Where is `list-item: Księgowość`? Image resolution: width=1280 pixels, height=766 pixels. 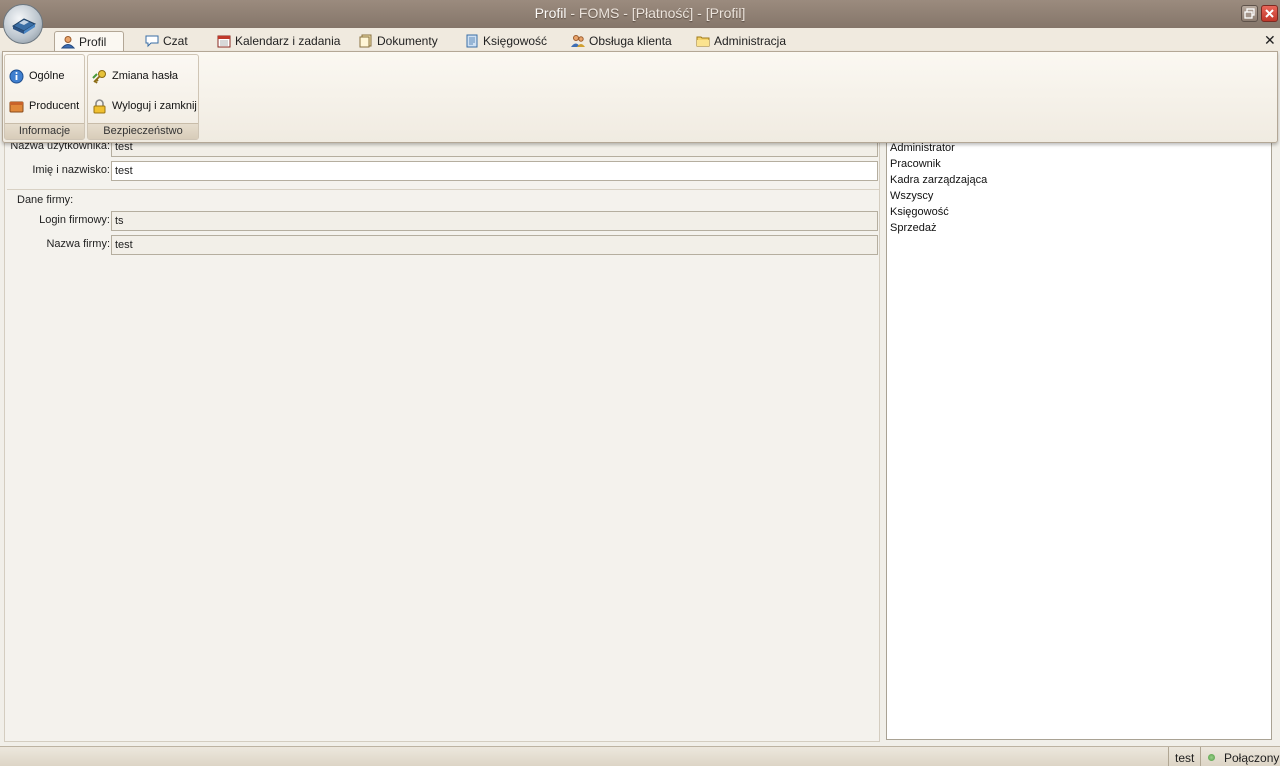
list-item: Księgowość is located at coordinates (938, 212).